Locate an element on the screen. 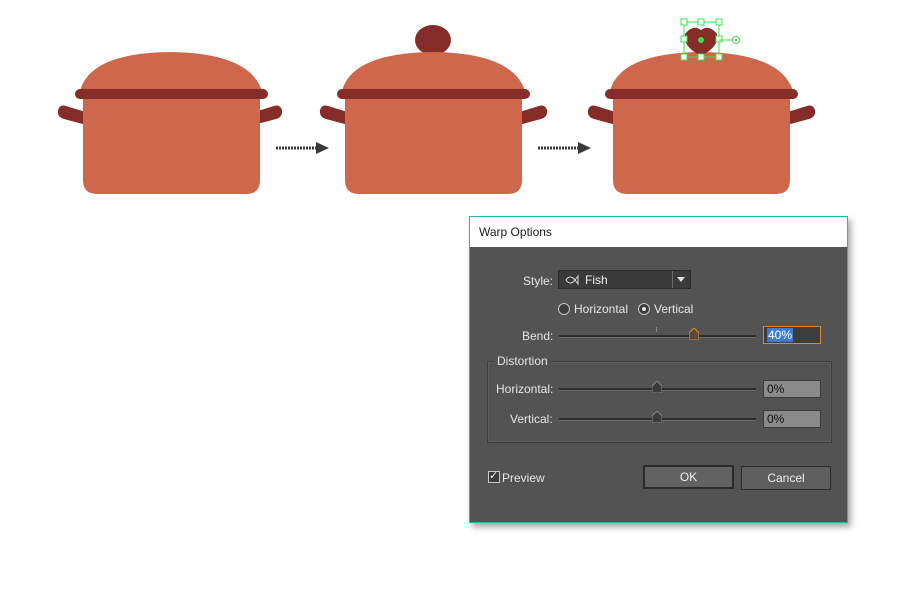  vertical-radio-label: Vertical is located at coordinates (674, 309).